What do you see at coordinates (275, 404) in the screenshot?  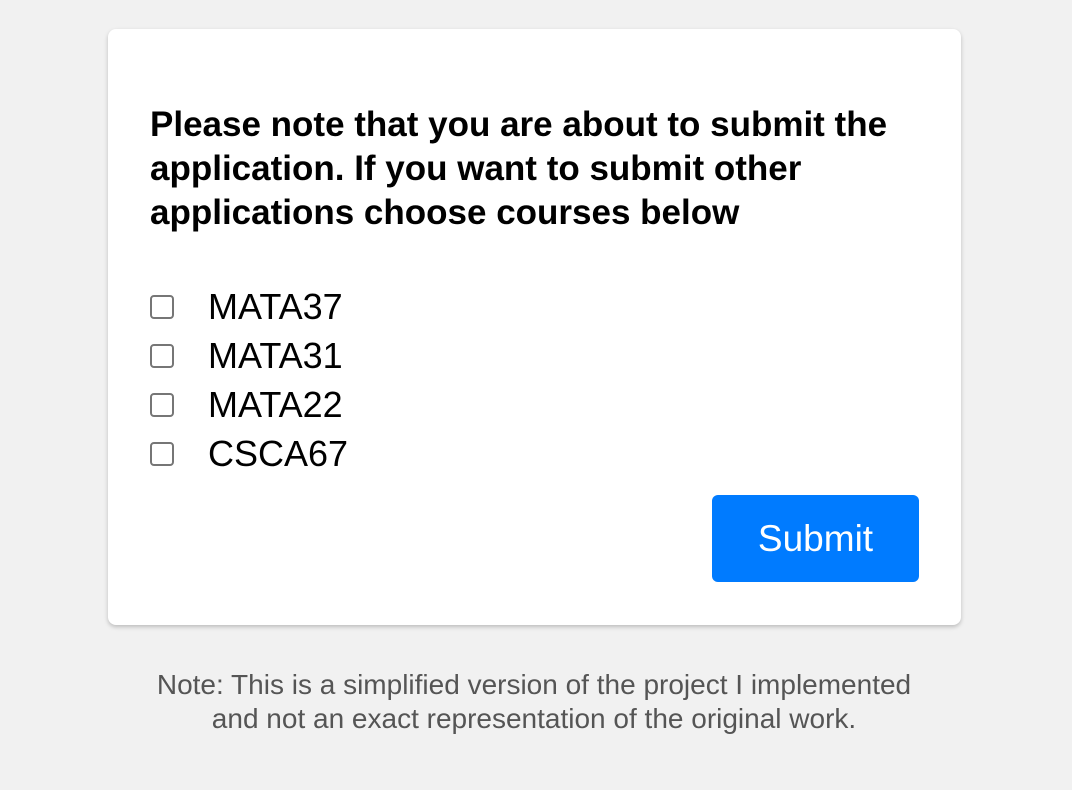 I see `course-label: MATA22` at bounding box center [275, 404].